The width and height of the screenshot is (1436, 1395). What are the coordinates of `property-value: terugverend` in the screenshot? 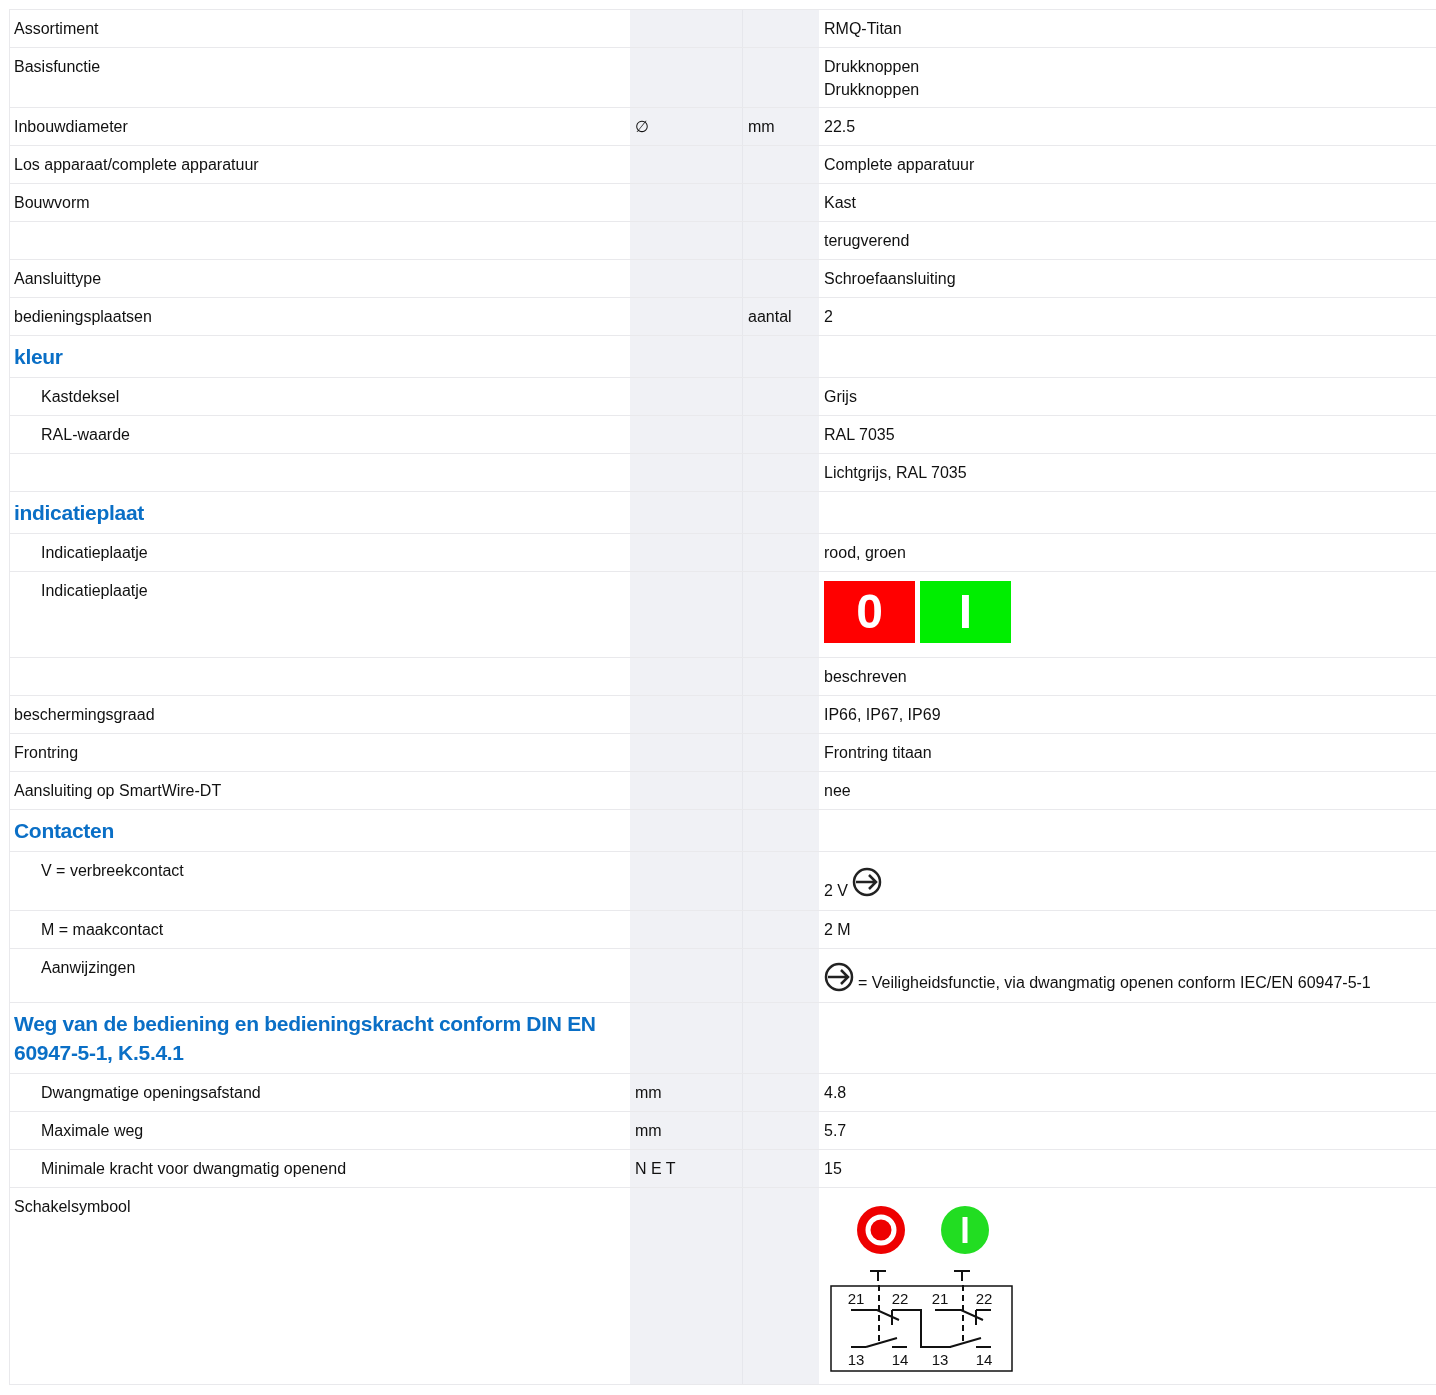 It's located at (867, 241).